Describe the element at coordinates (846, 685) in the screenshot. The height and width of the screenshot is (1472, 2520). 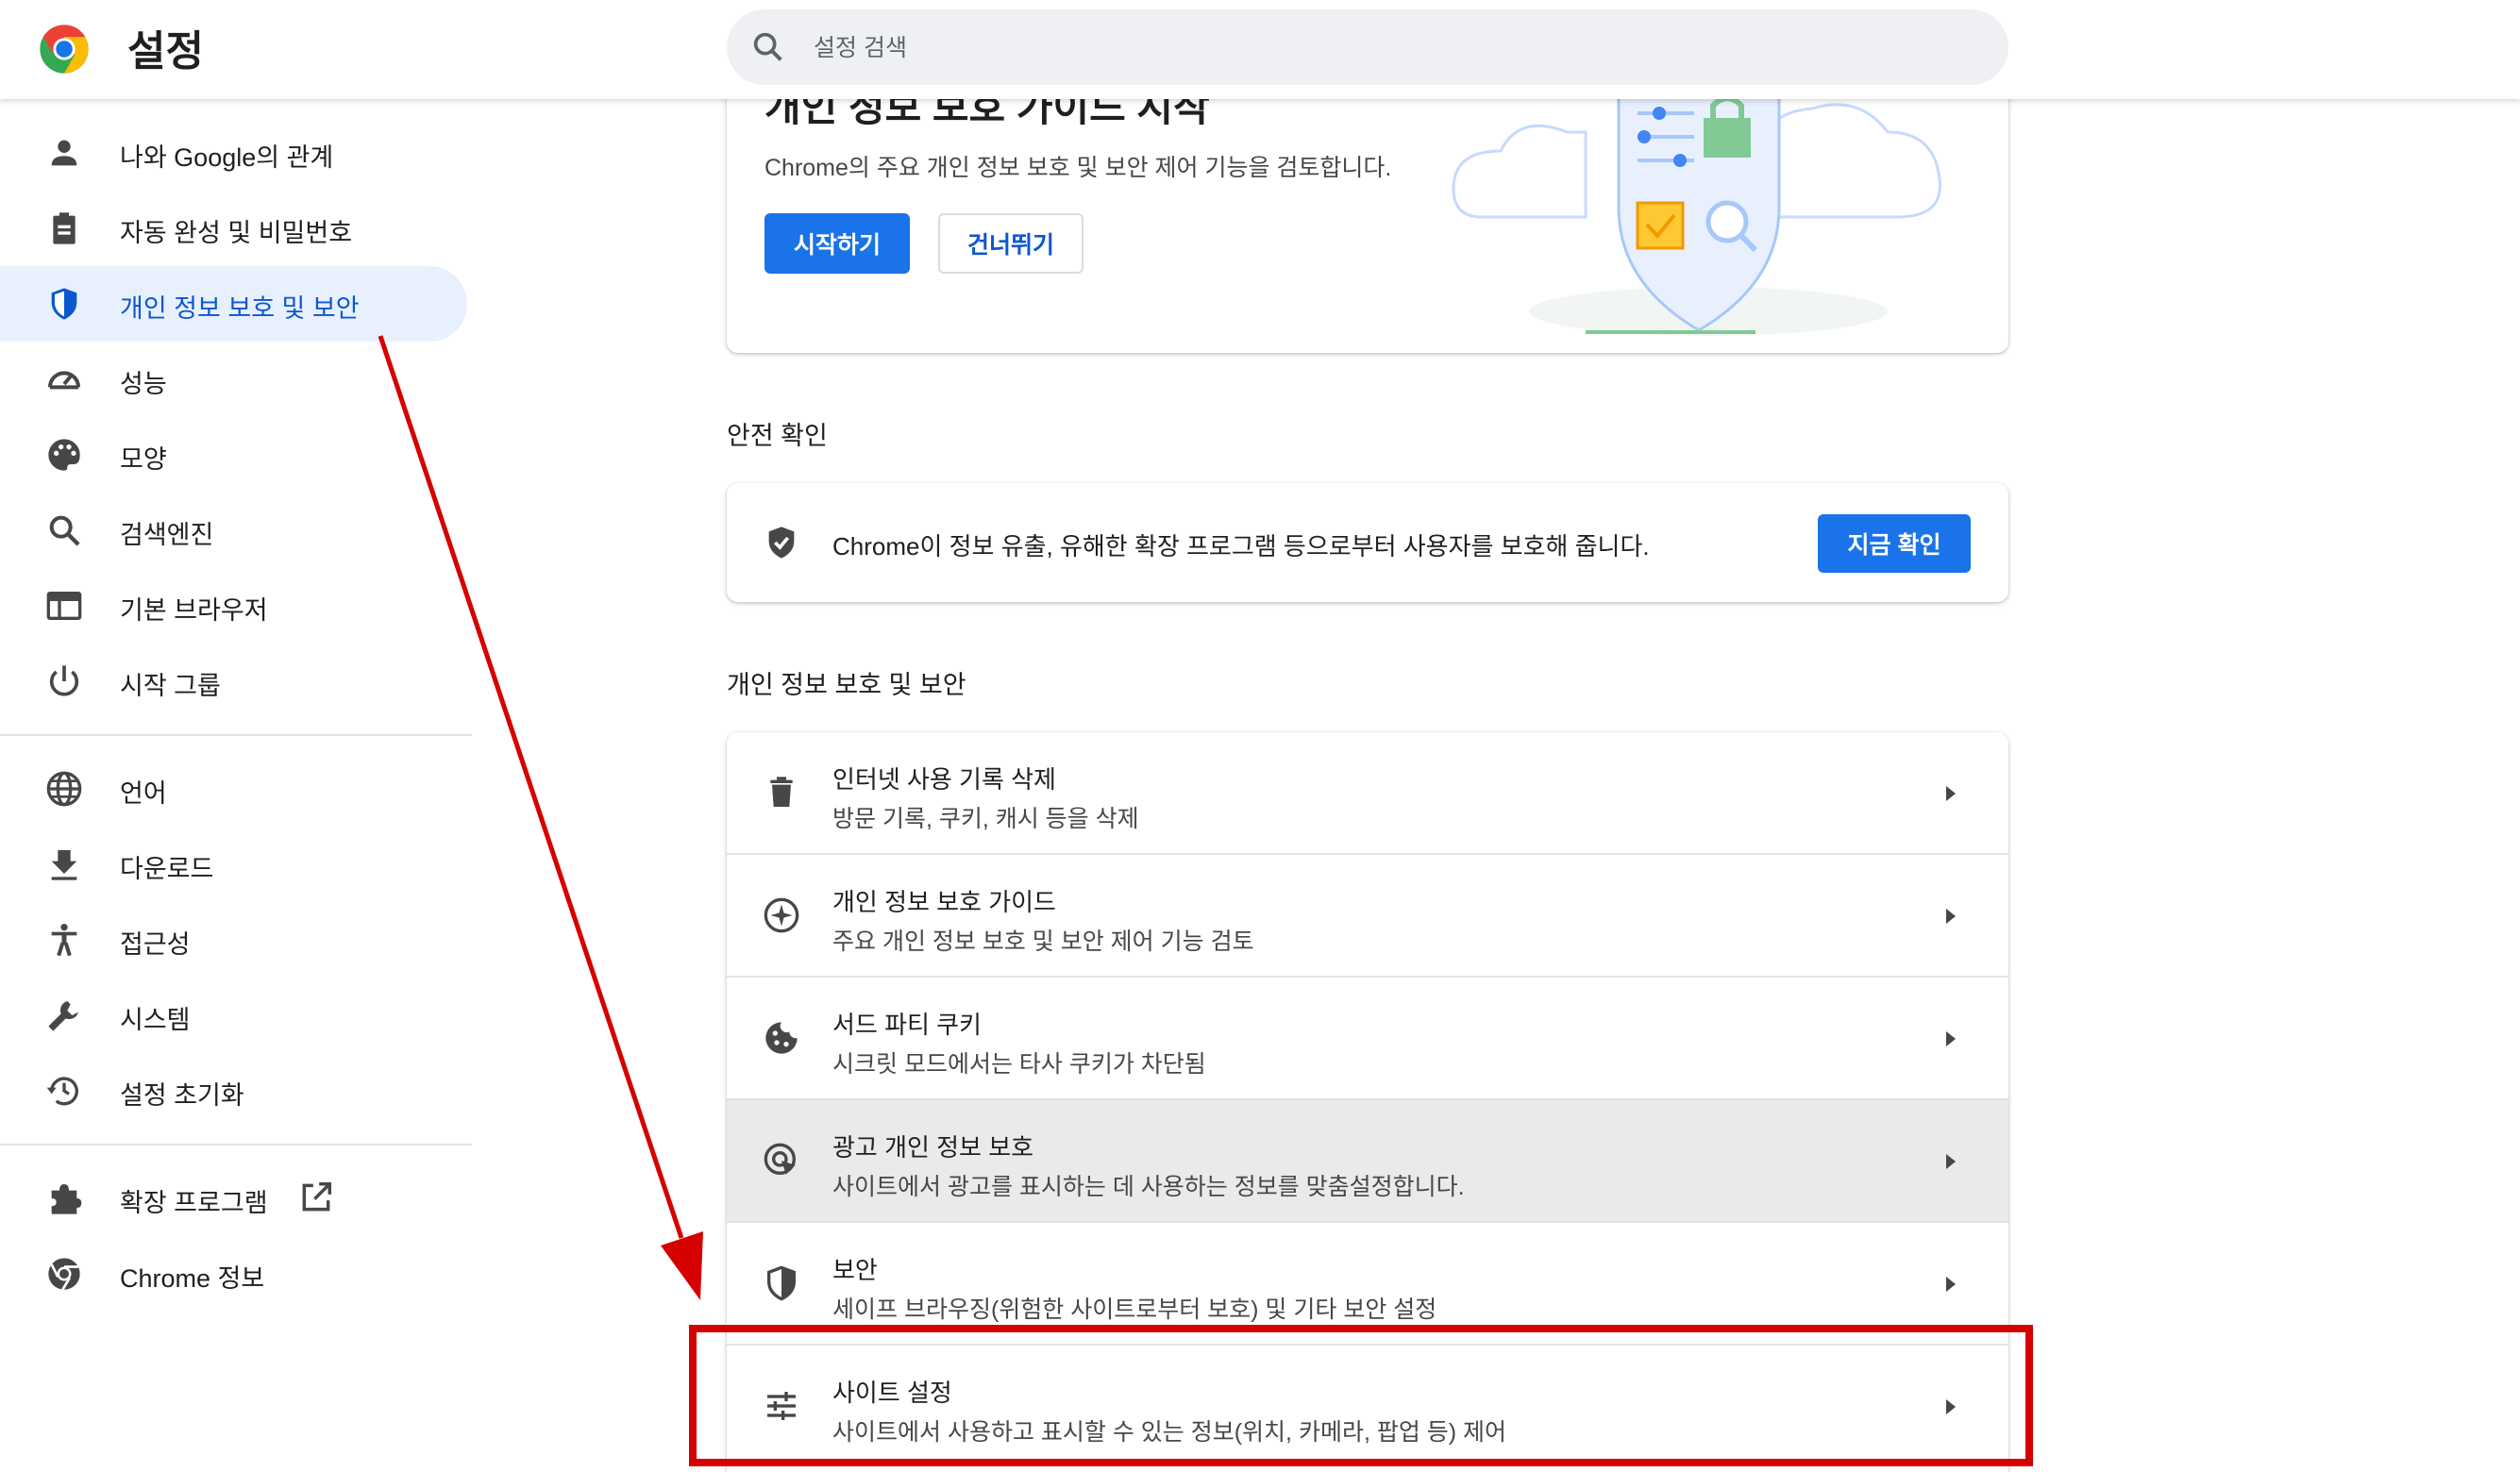
I see `privacy-security-heading: 개인 정보 보호 및 보안` at that location.